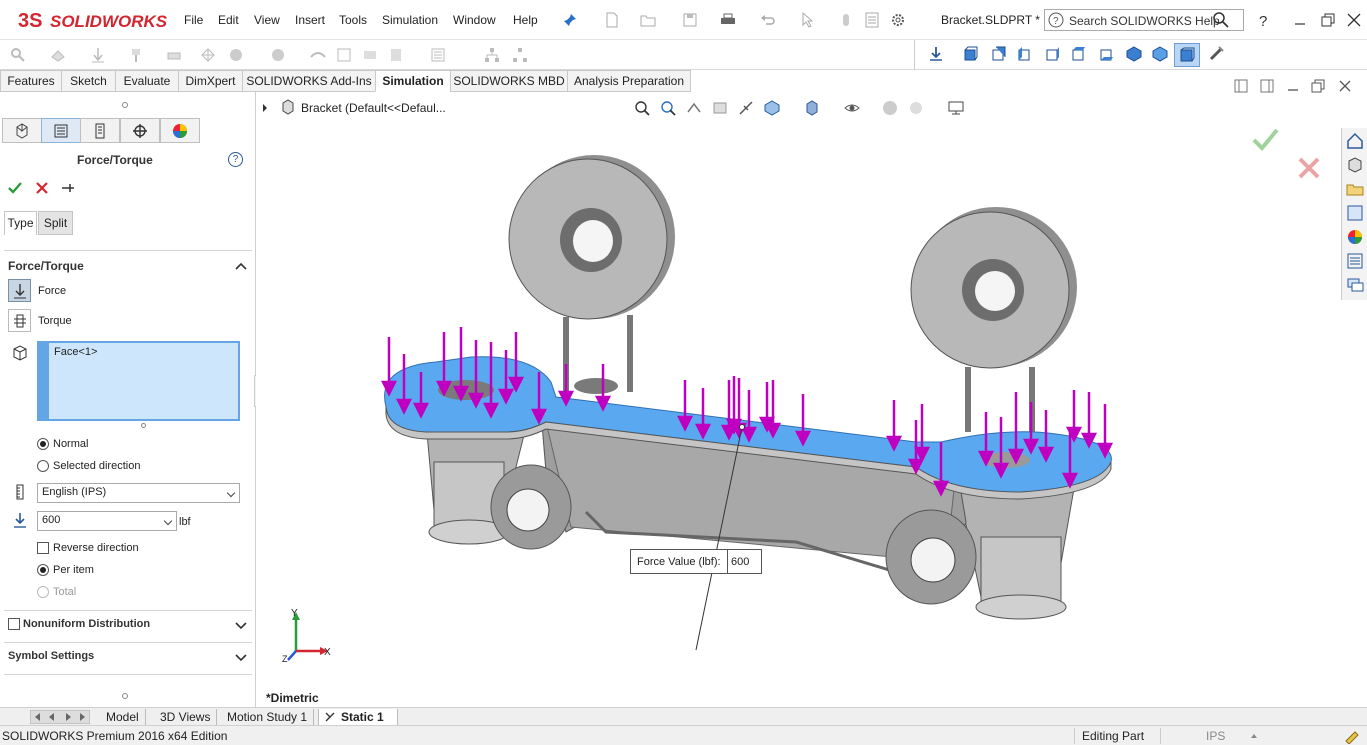 The height and width of the screenshot is (745, 1367). I want to click on tab-solidworks-add-ins: SOLIDWORKS Add-Ins, so click(309, 81).